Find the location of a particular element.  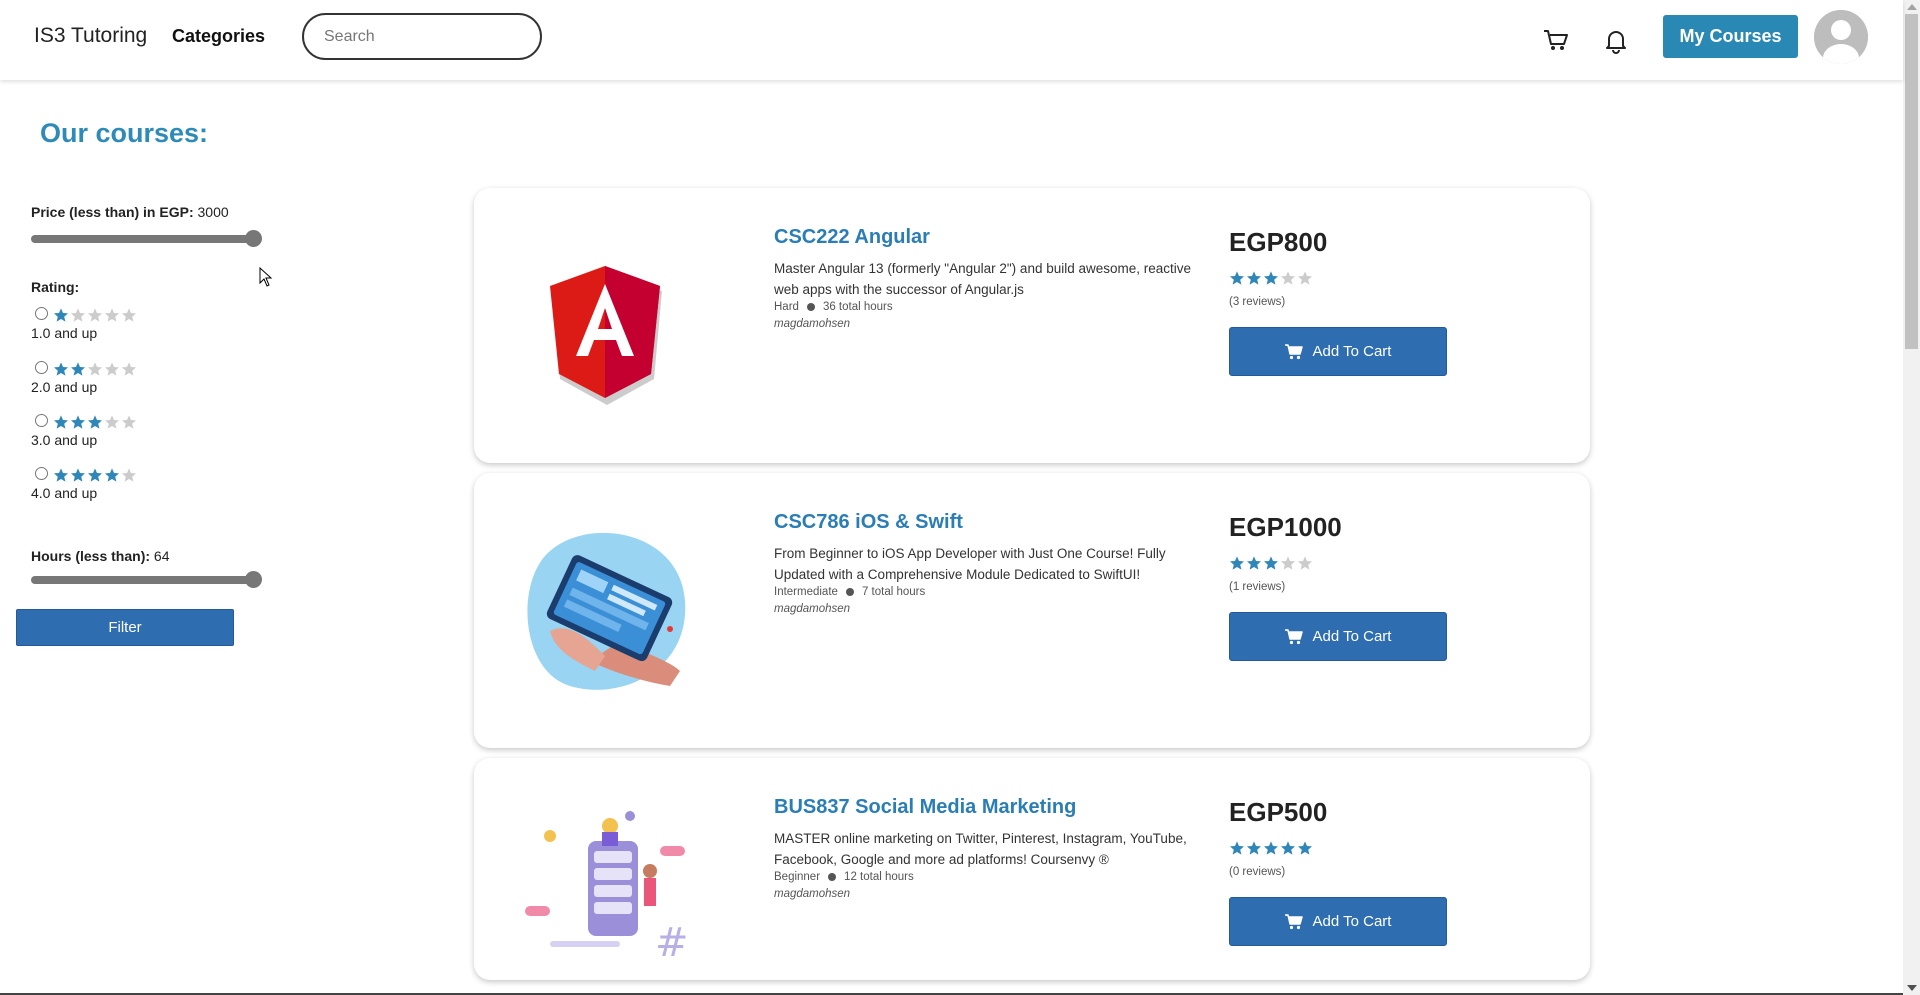

course-hours: 7 total hours is located at coordinates (893, 592).